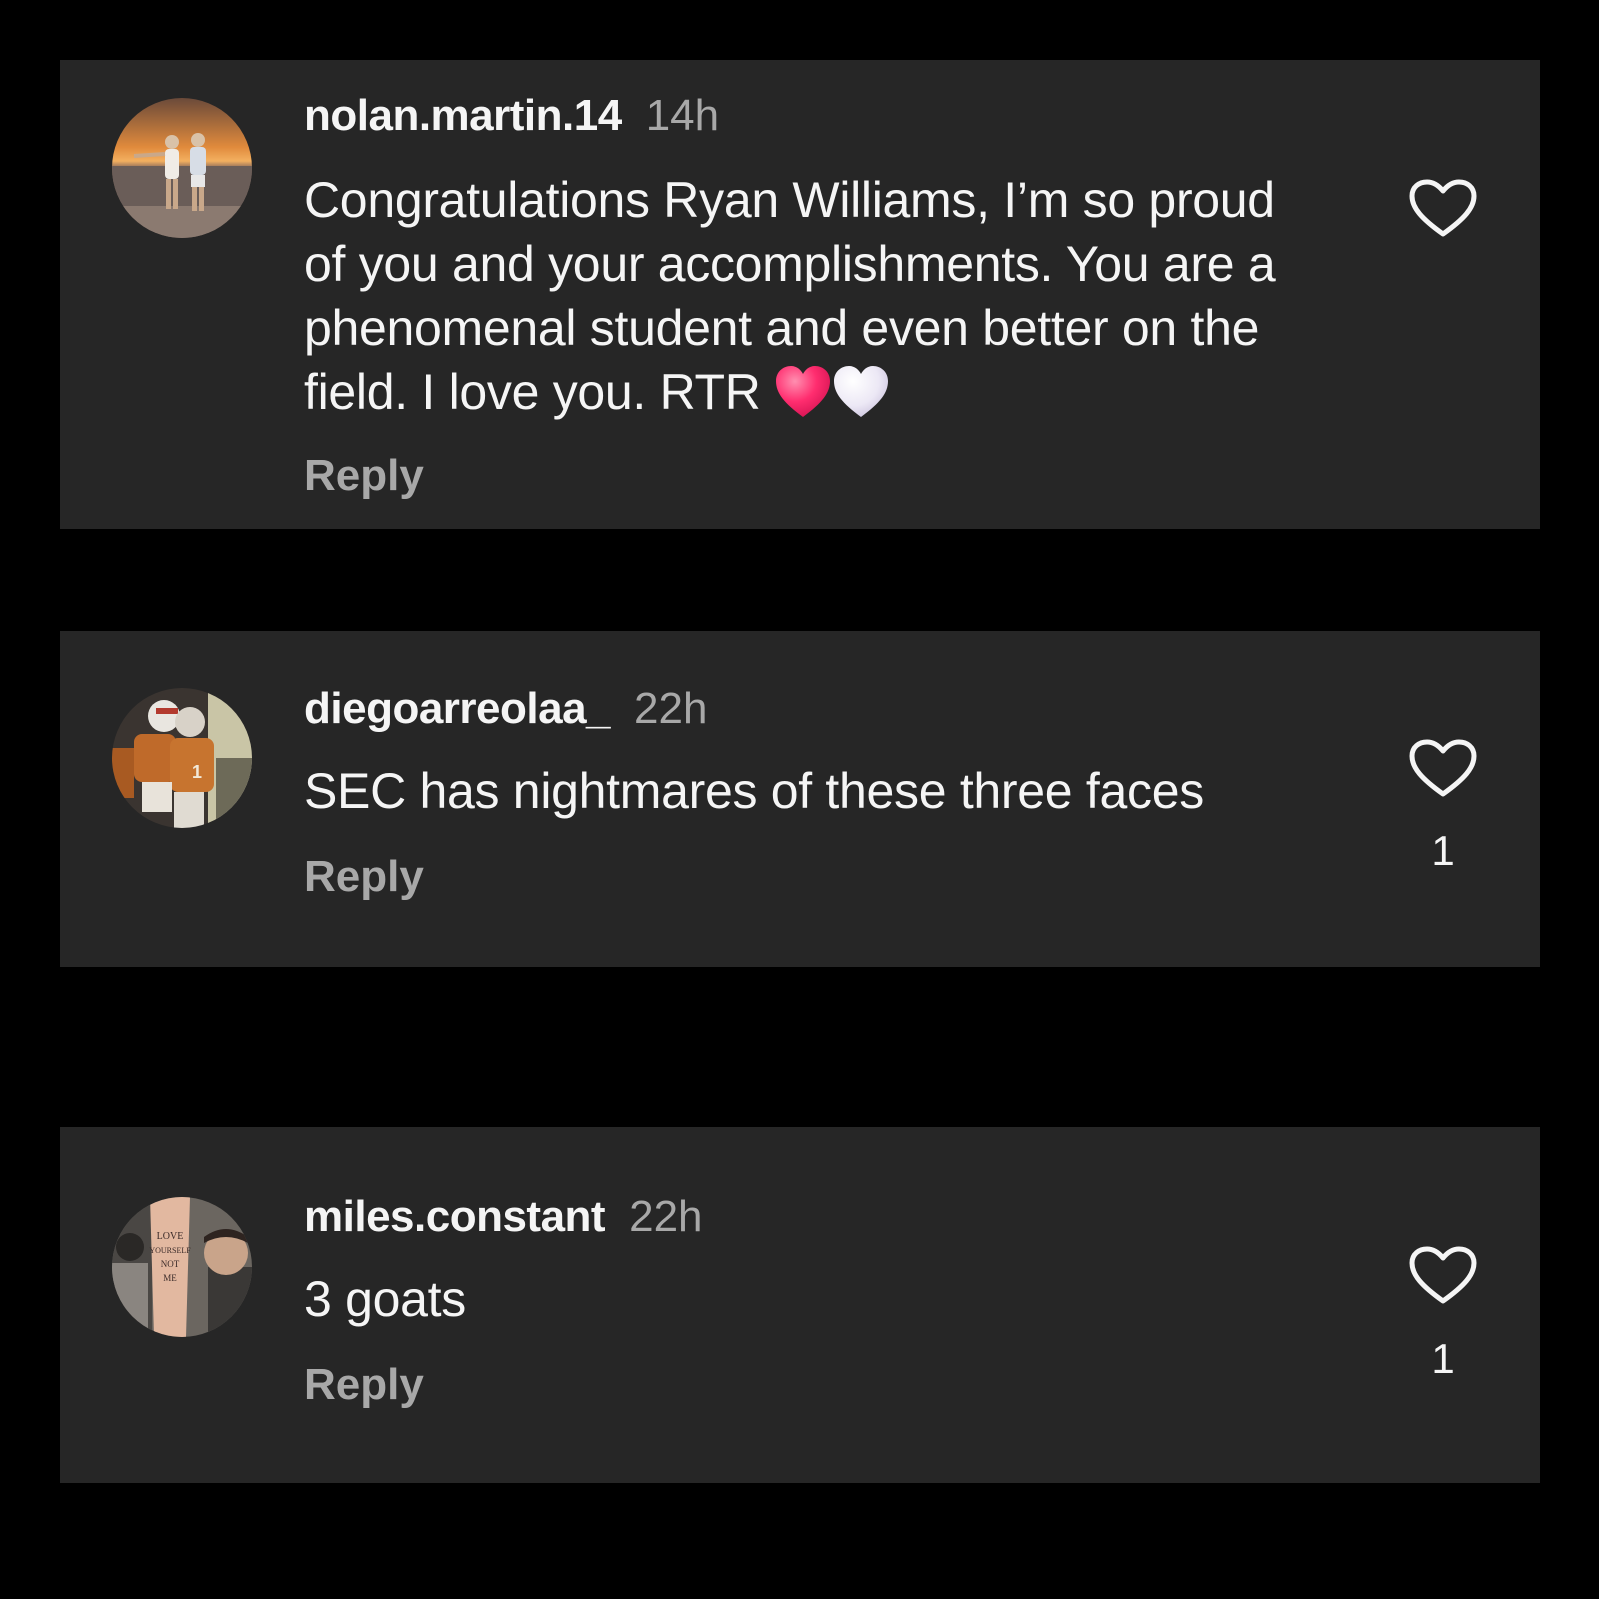 This screenshot has width=1599, height=1599. I want to click on tattoo-text-line: YOURSELF, so click(170, 1250).